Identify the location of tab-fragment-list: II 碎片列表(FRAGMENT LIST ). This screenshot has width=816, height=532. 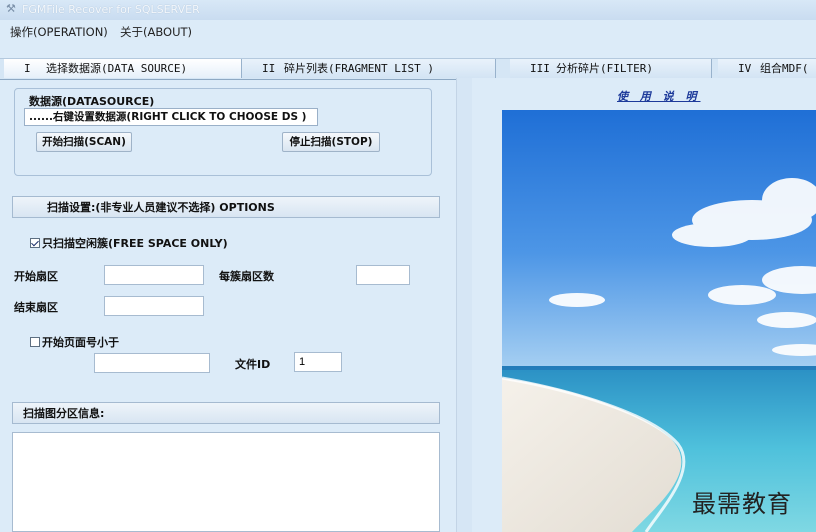
(369, 68).